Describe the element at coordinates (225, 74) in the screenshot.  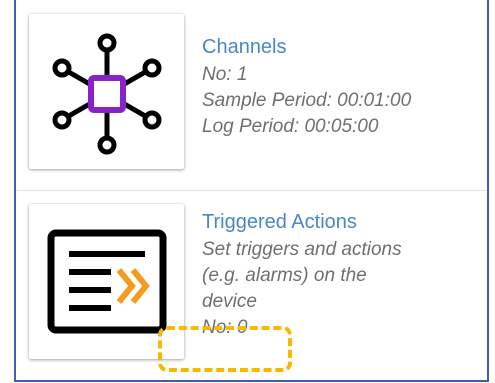
I see `channels-count: No: 1` at that location.